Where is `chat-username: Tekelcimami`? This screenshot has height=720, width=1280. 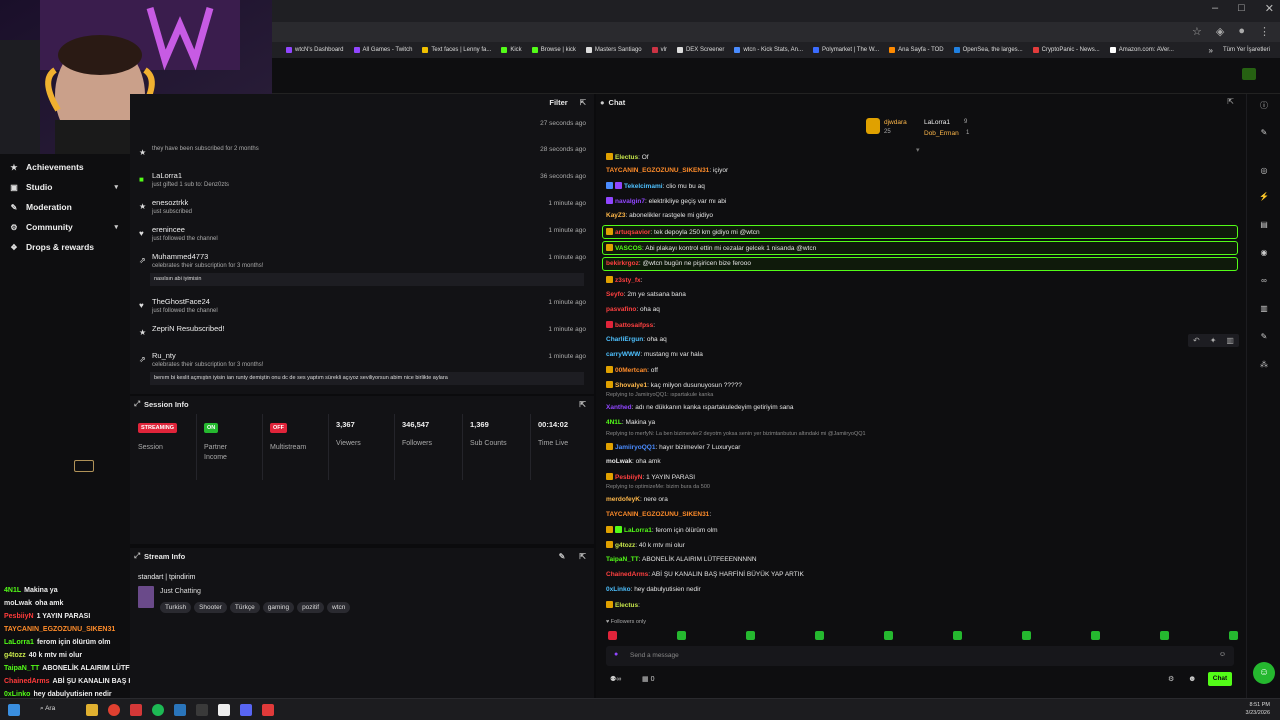 chat-username: Tekelcimami is located at coordinates (643, 186).